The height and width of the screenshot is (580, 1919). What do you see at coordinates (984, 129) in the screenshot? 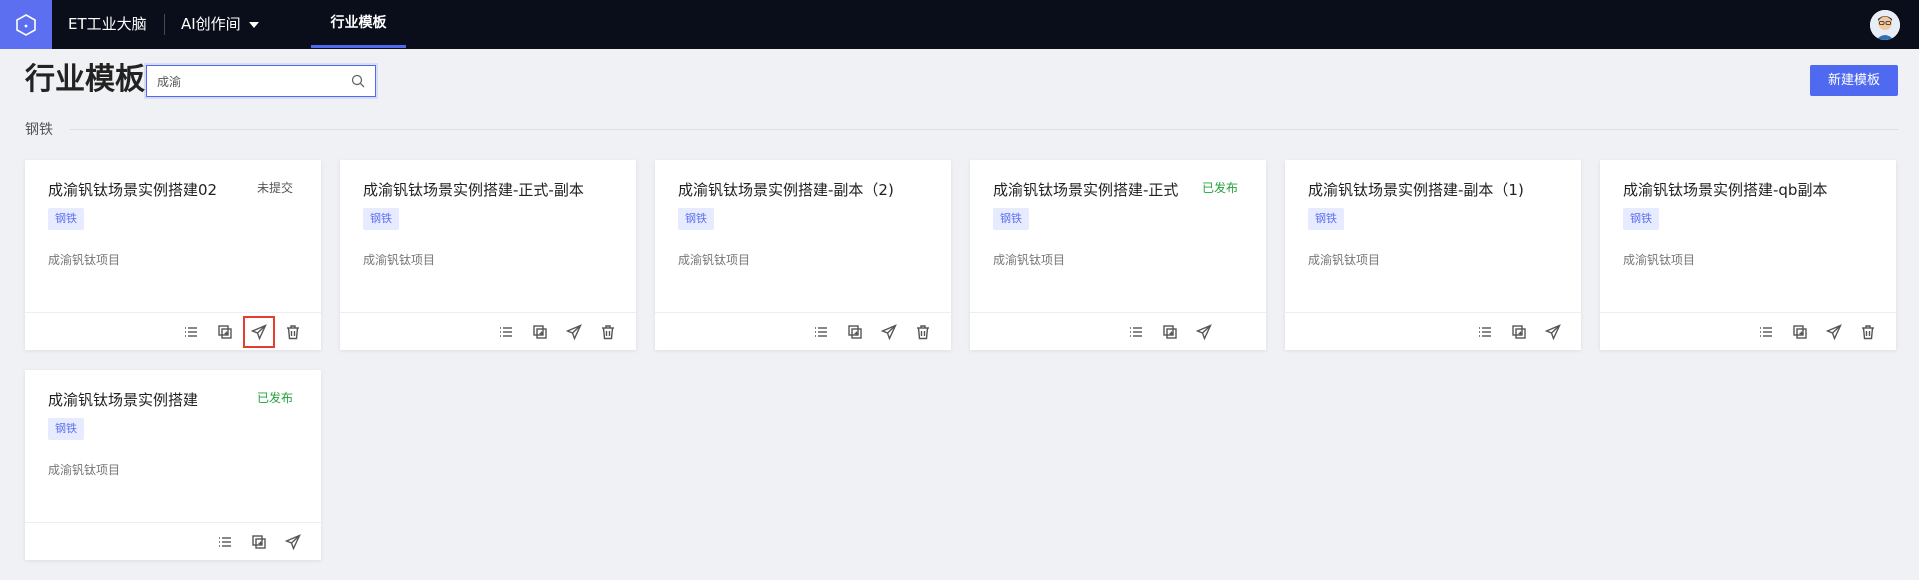
I see `section-divider` at bounding box center [984, 129].